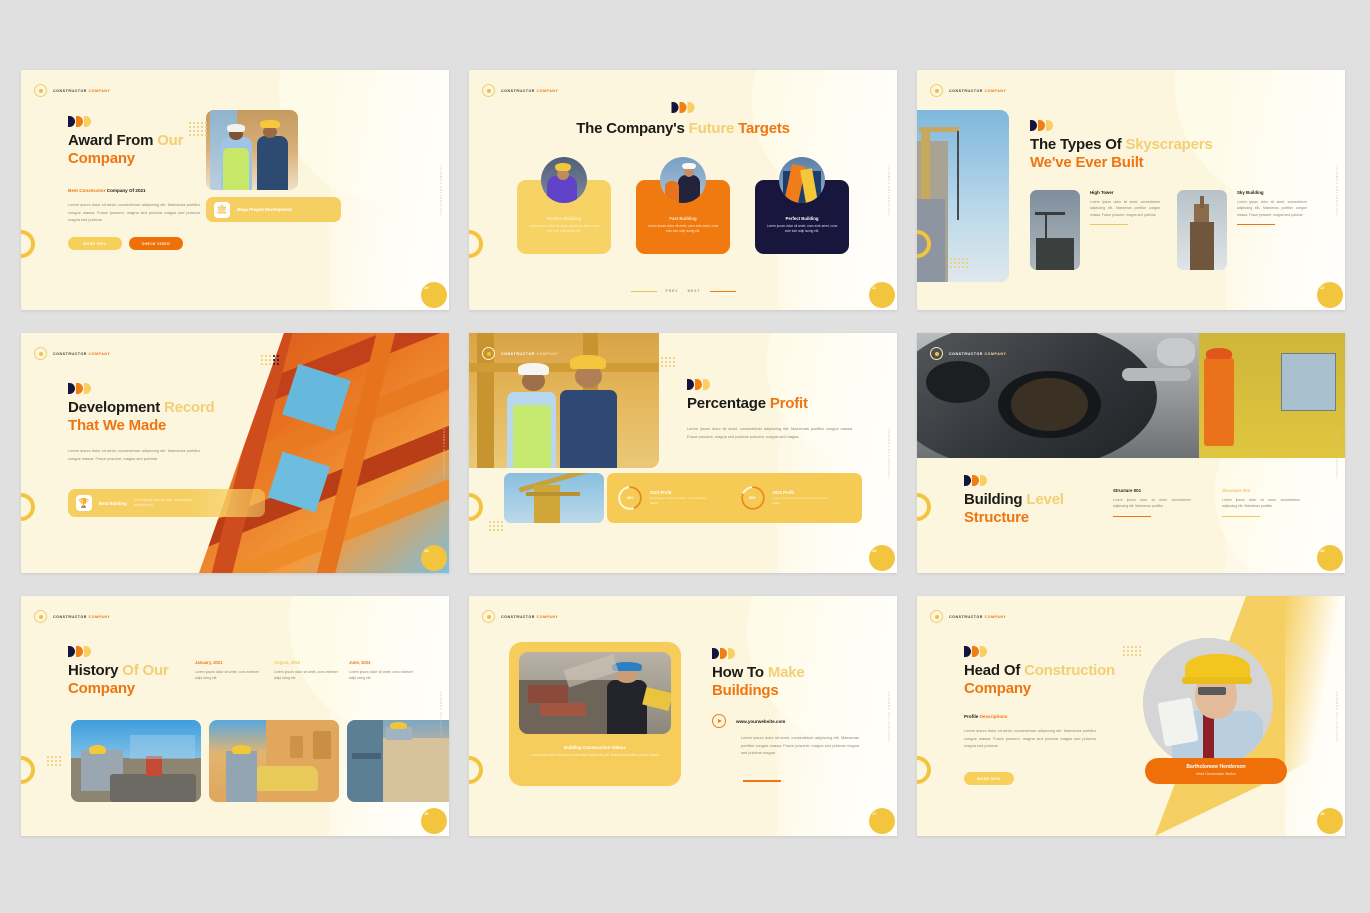 The image size is (1370, 913). I want to click on timeline-date: January, 2021, so click(209, 662).